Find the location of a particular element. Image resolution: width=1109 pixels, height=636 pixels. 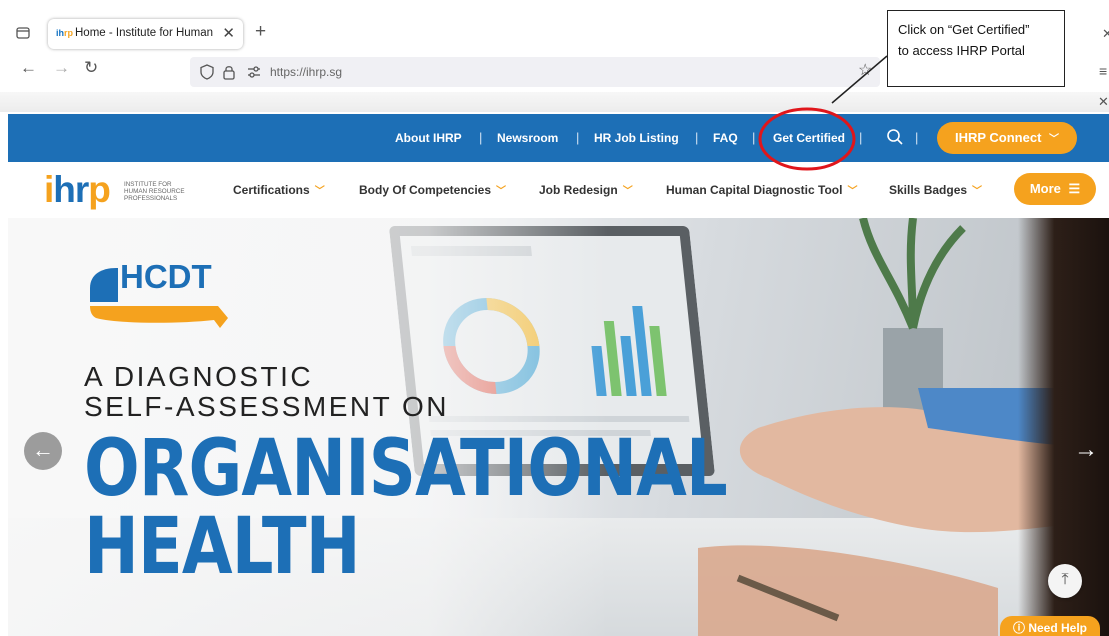

ihrp-connect-button: IHRP Connect ﹀ is located at coordinates (1007, 138).